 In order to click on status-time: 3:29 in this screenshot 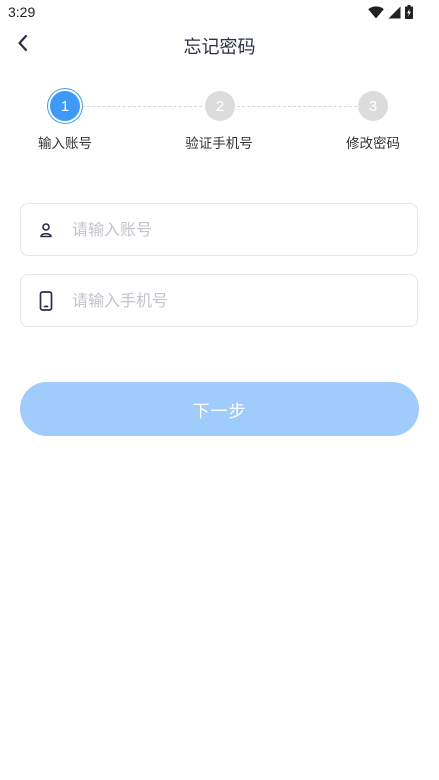, I will do `click(22, 12)`.